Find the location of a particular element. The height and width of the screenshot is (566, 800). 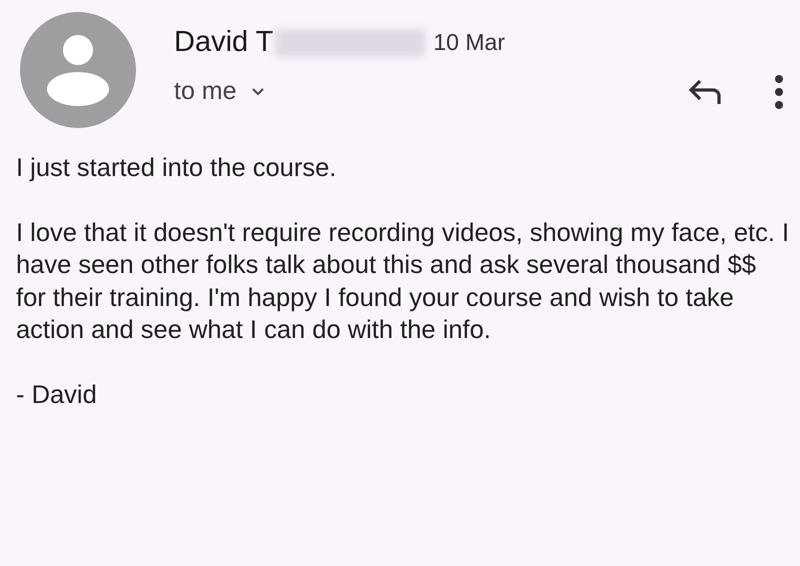

message-paragraph: - David is located at coordinates (57, 395).